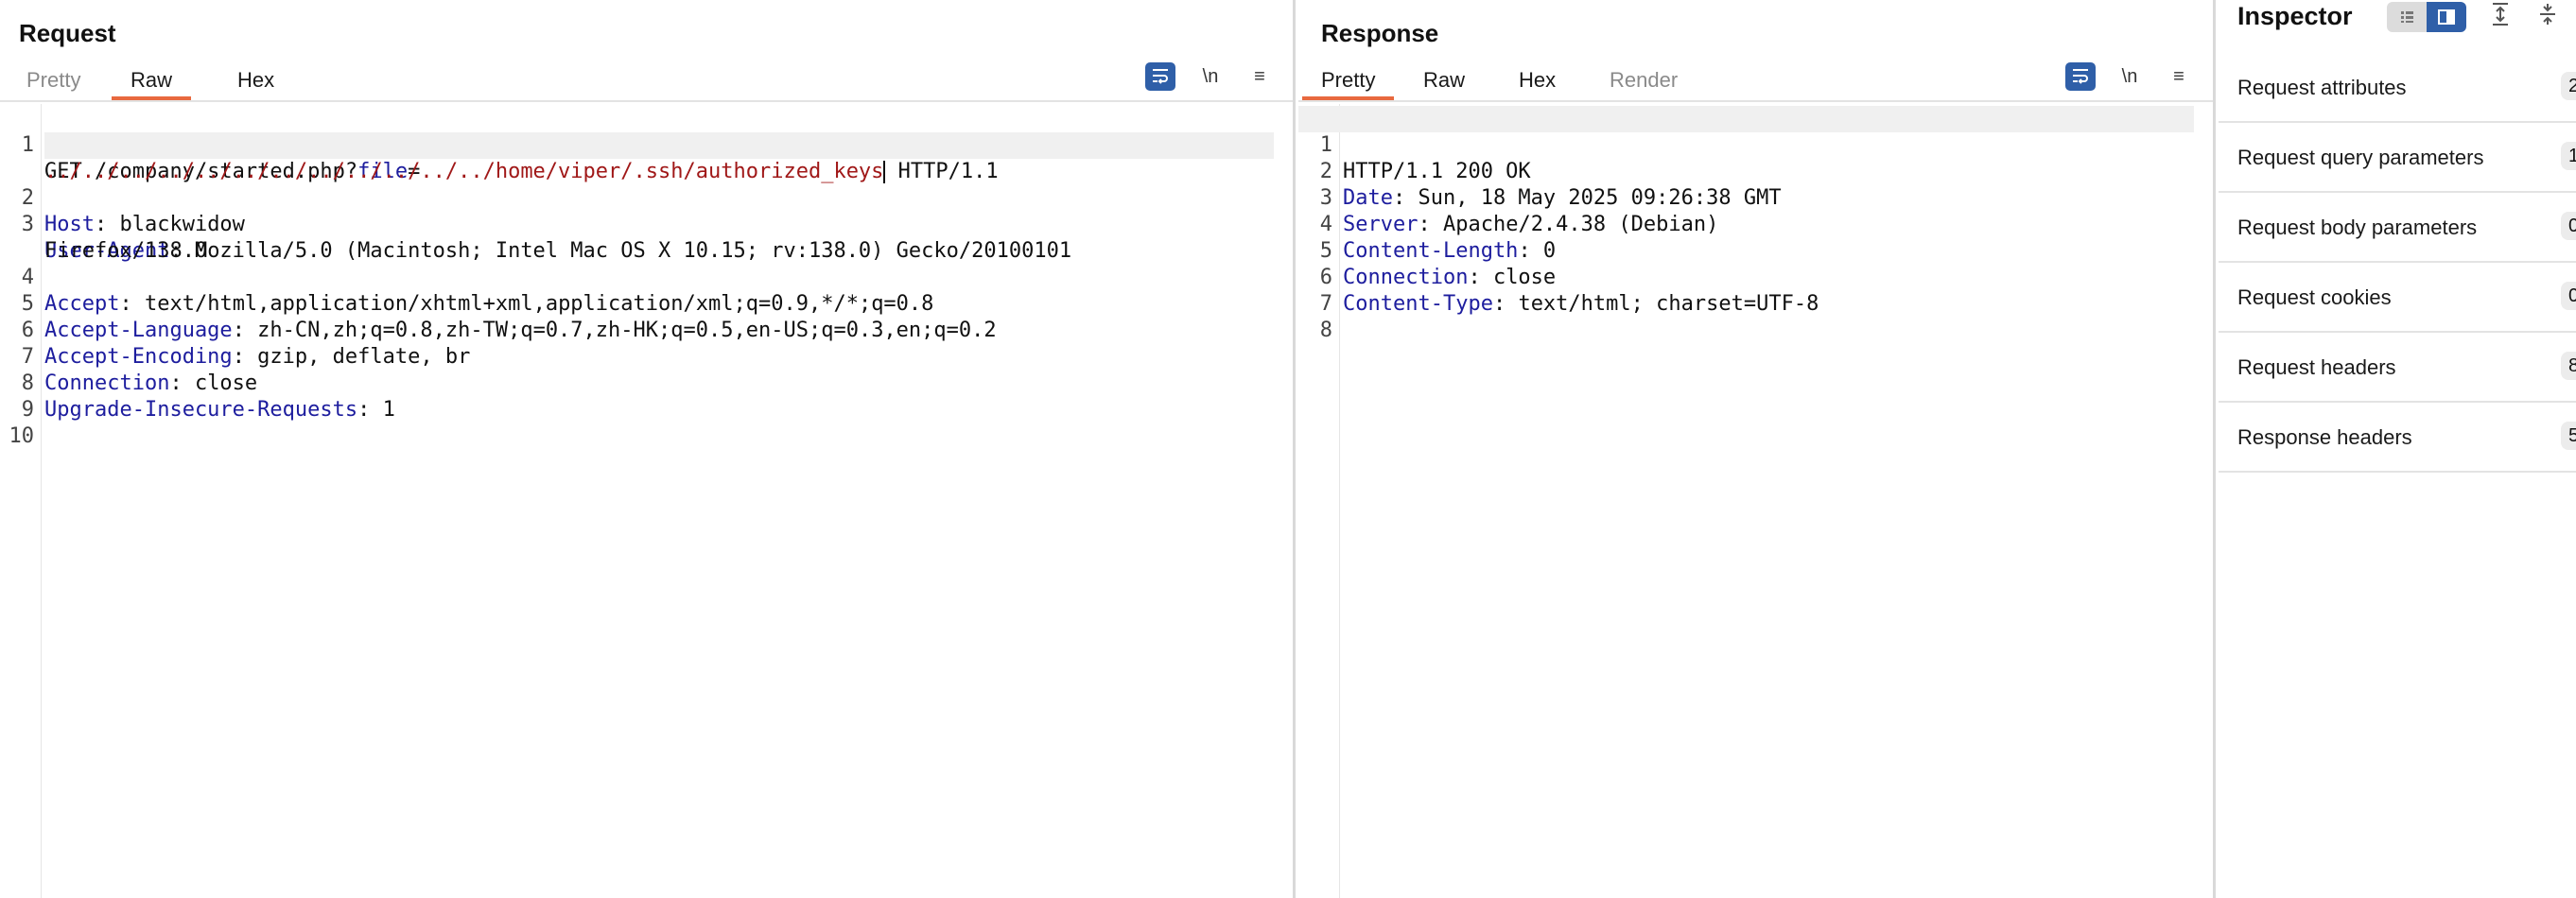 Image resolution: width=2576 pixels, height=898 pixels. What do you see at coordinates (2295, 16) in the screenshot?
I see `inspector-title: Inspector` at bounding box center [2295, 16].